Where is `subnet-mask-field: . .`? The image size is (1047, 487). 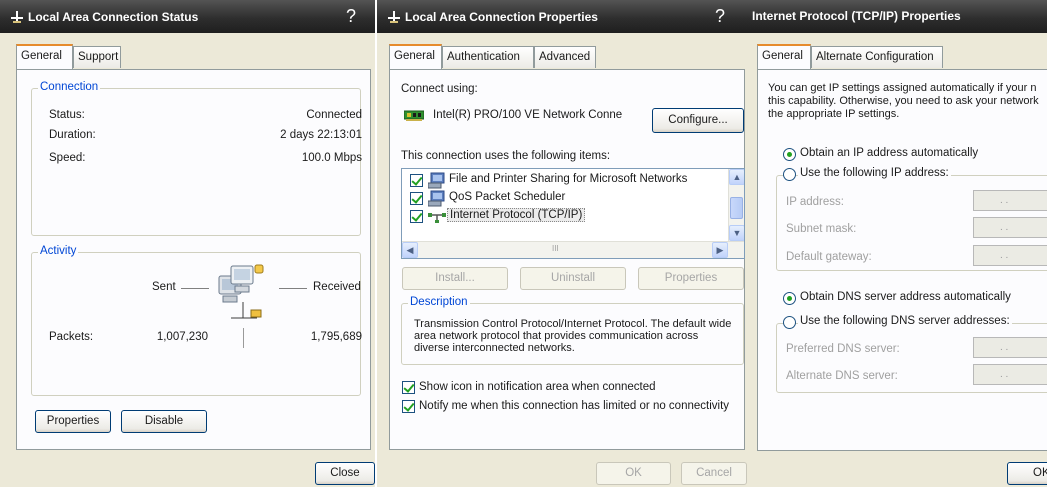
subnet-mask-field: . . is located at coordinates (1010, 227).